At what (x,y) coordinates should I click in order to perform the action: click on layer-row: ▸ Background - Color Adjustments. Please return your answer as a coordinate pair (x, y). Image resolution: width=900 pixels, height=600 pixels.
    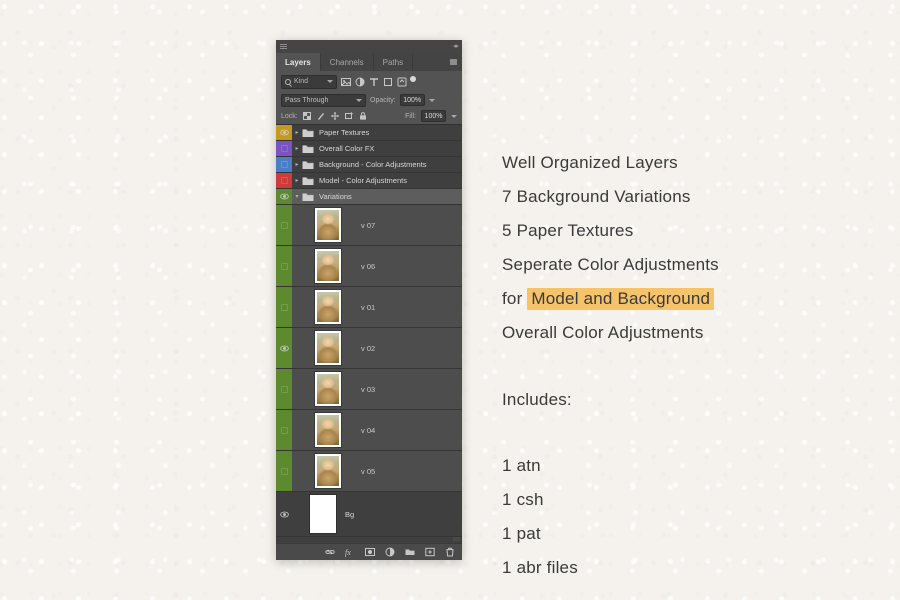
    Looking at the image, I should click on (369, 165).